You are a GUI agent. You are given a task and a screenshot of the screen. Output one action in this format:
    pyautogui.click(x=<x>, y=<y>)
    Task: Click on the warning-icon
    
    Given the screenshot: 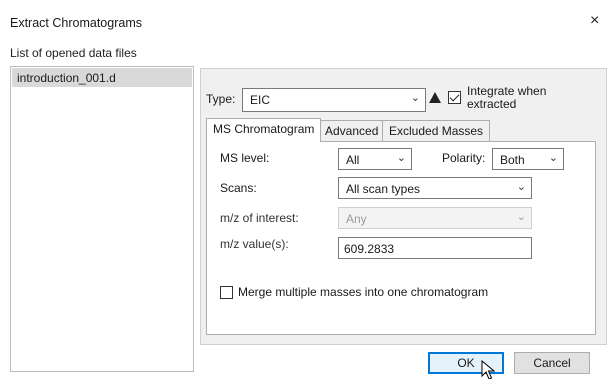 What is the action you would take?
    pyautogui.click(x=435, y=97)
    